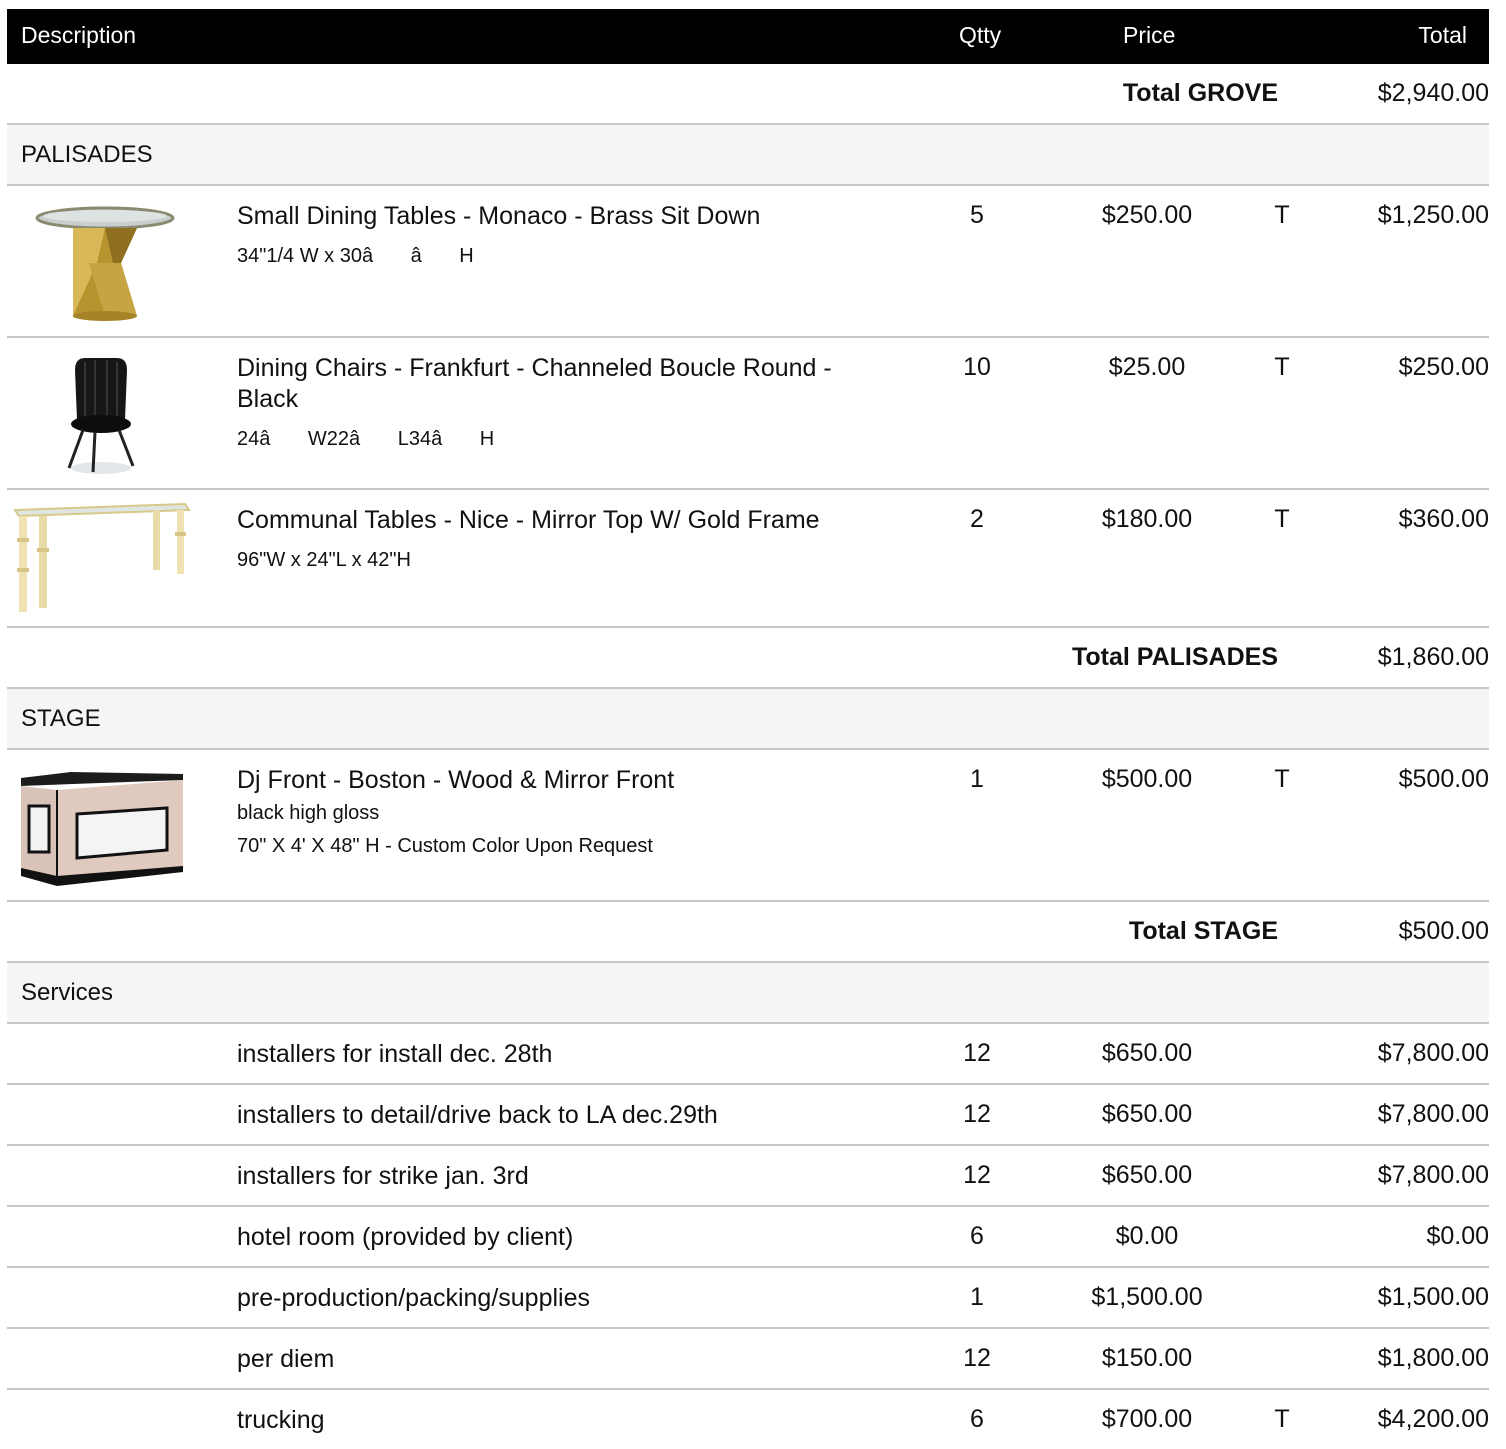 This screenshot has width=1506, height=1449. Describe the element at coordinates (1147, 1297) in the screenshot. I see `service-price: $1,500.00` at that location.